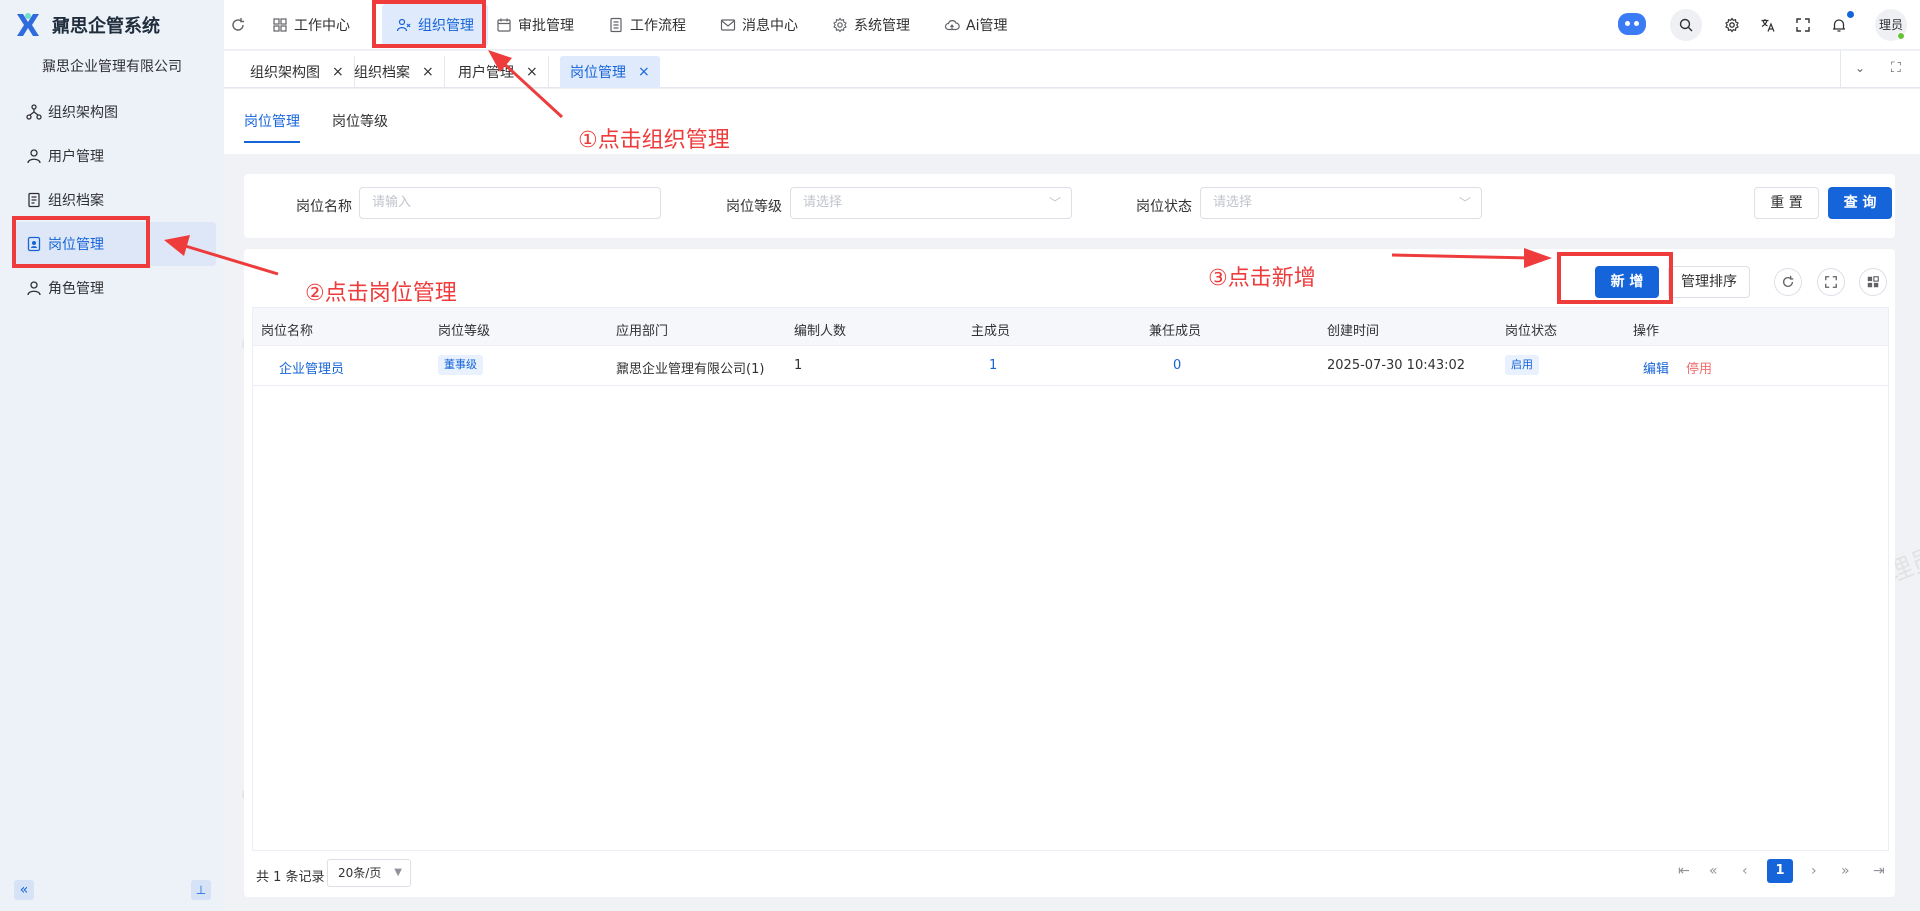  Describe the element at coordinates (1831, 282) in the screenshot. I see `expand-icon` at that location.